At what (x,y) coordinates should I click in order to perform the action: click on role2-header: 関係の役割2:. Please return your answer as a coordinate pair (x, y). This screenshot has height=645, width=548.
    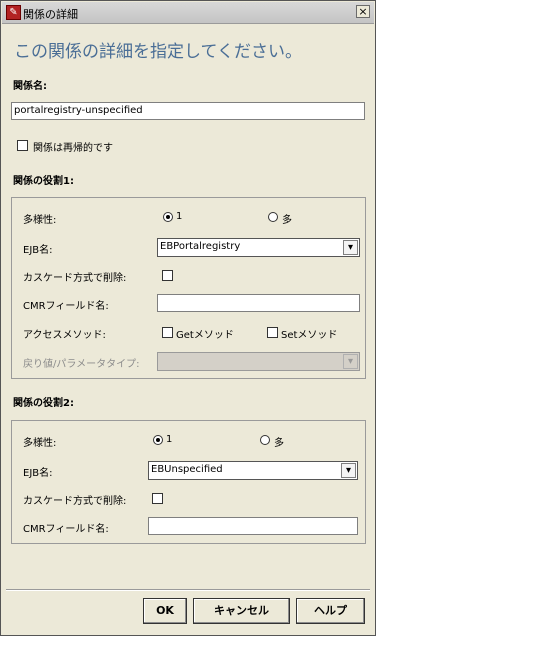
    Looking at the image, I should click on (43, 403).